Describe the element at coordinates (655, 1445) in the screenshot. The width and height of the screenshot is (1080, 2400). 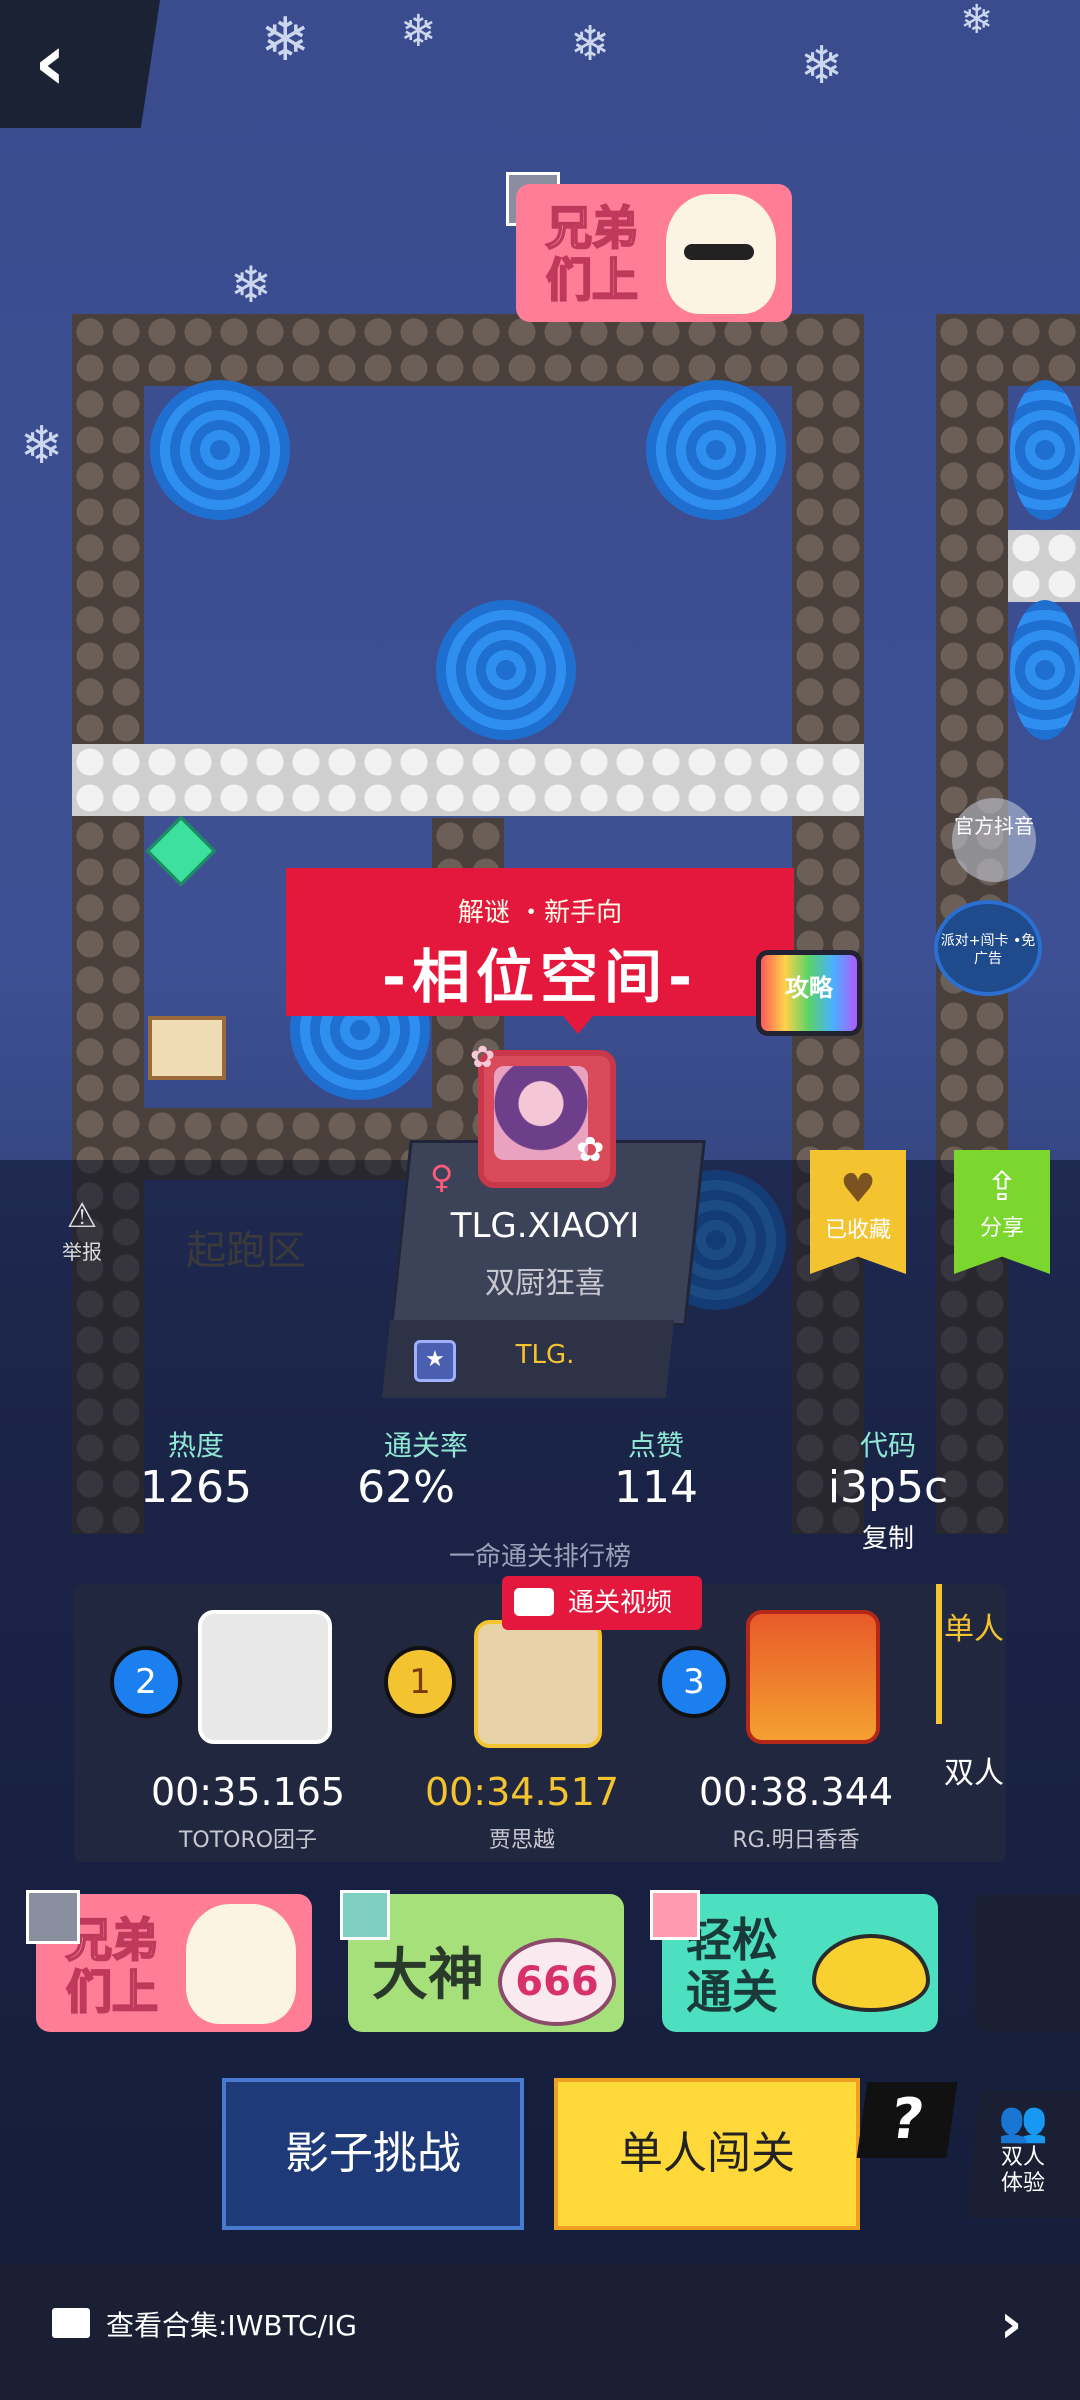
I see `like-label: 点赞` at that location.